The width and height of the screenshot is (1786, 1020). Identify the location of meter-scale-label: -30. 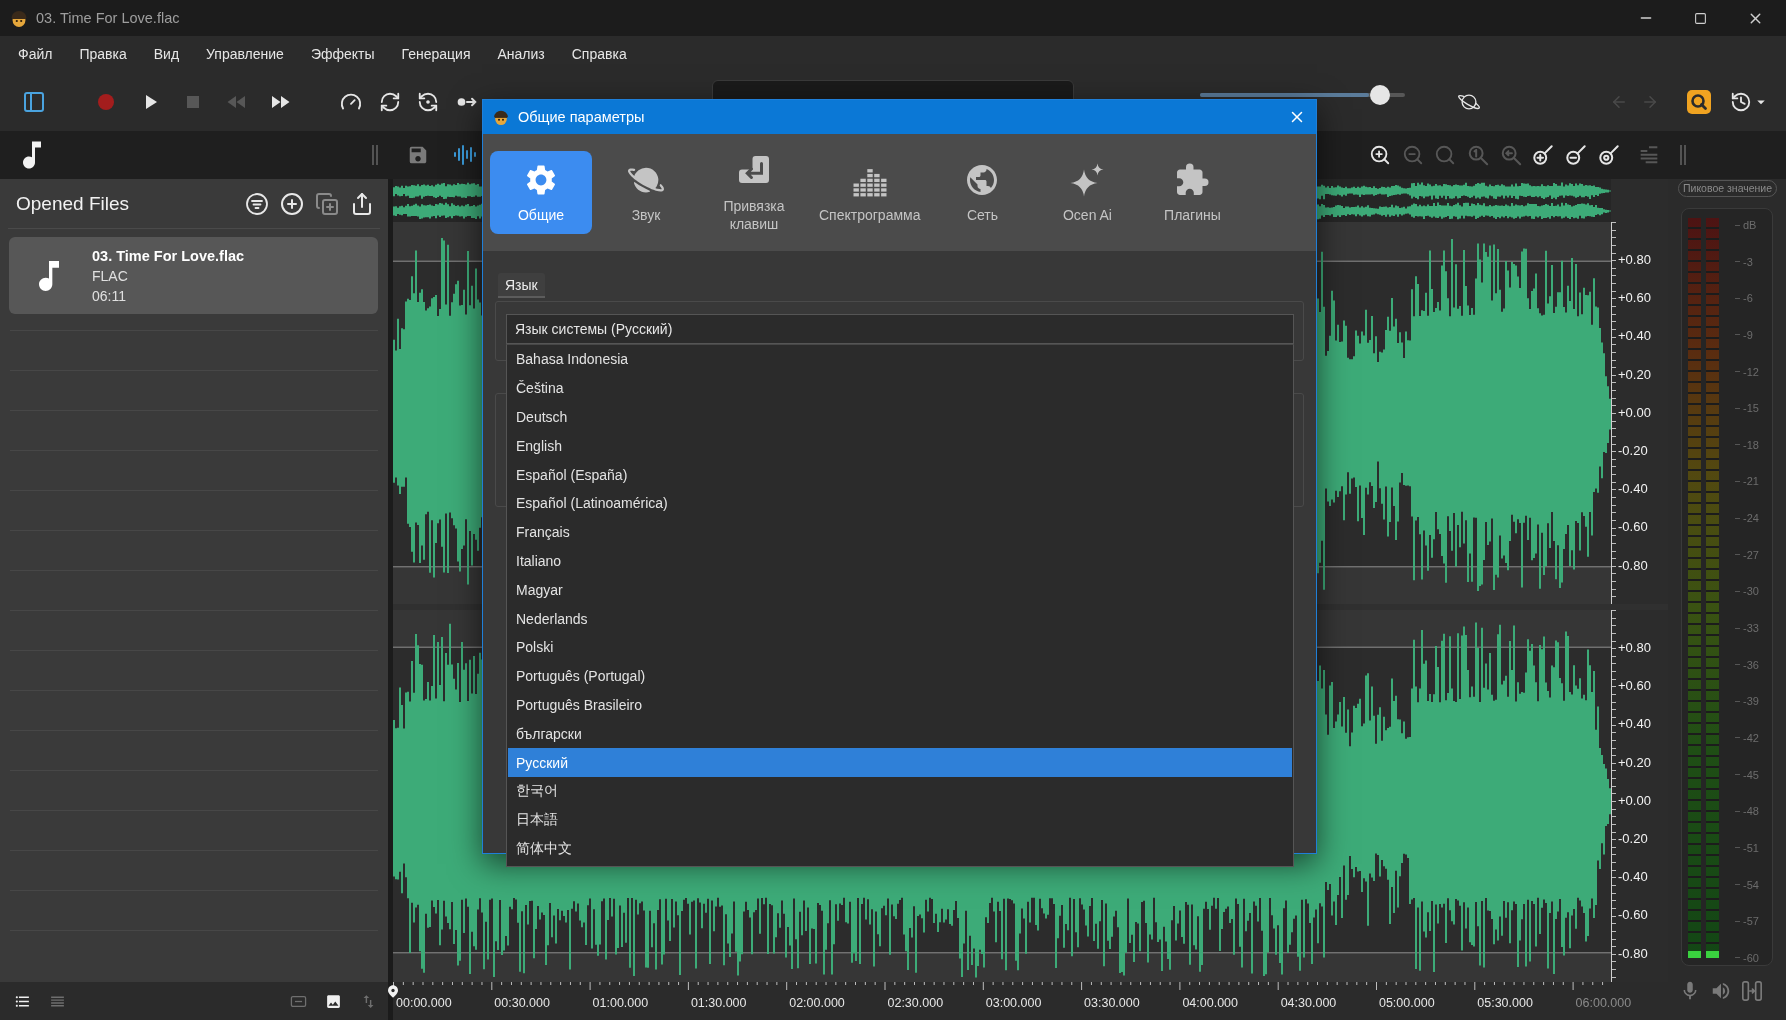
(1747, 591).